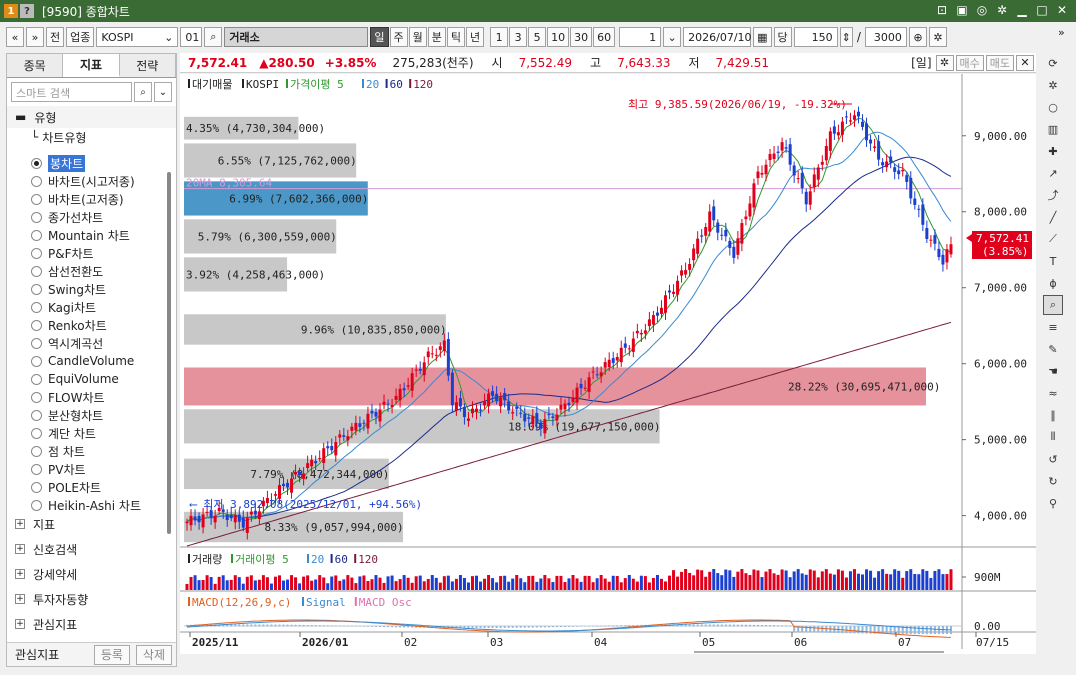 The width and height of the screenshot is (1076, 675). Describe the element at coordinates (398, 37) in the screenshot. I see `period-button: 주` at that location.